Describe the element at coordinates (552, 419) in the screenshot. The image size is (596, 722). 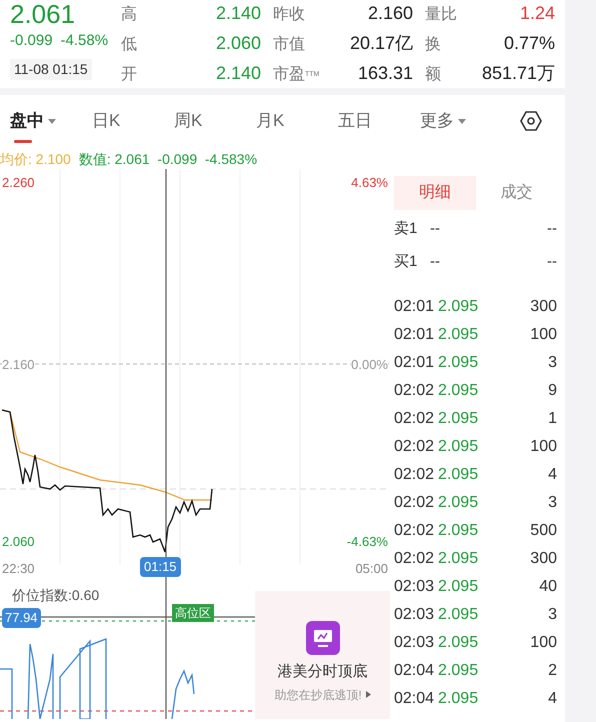
I see `trade-volume: 1` at that location.